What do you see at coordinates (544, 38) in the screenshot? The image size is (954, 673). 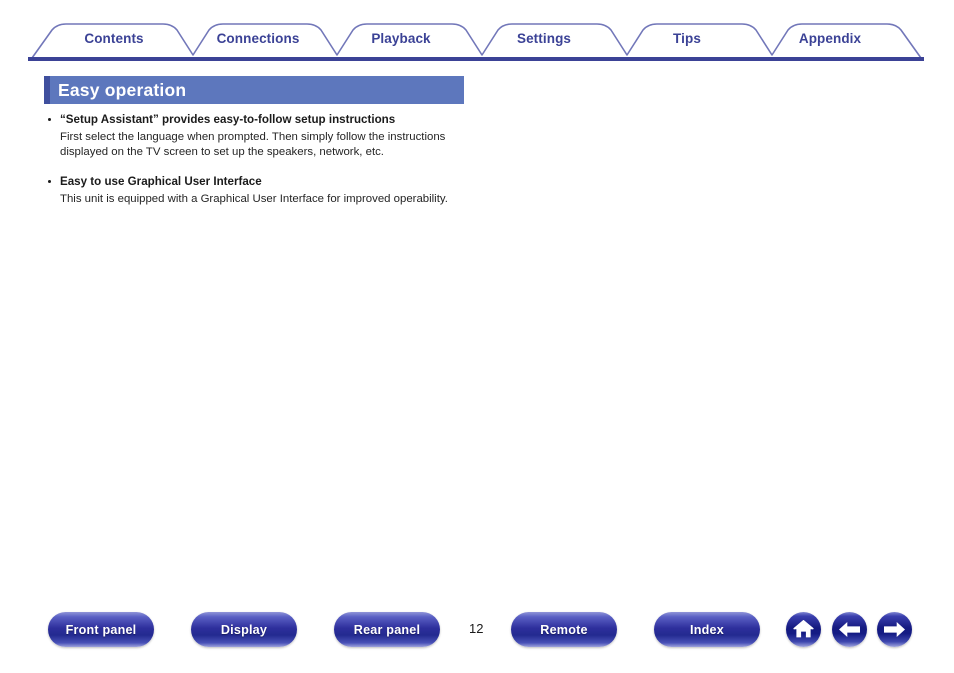 I see `tab-settings: Settings` at bounding box center [544, 38].